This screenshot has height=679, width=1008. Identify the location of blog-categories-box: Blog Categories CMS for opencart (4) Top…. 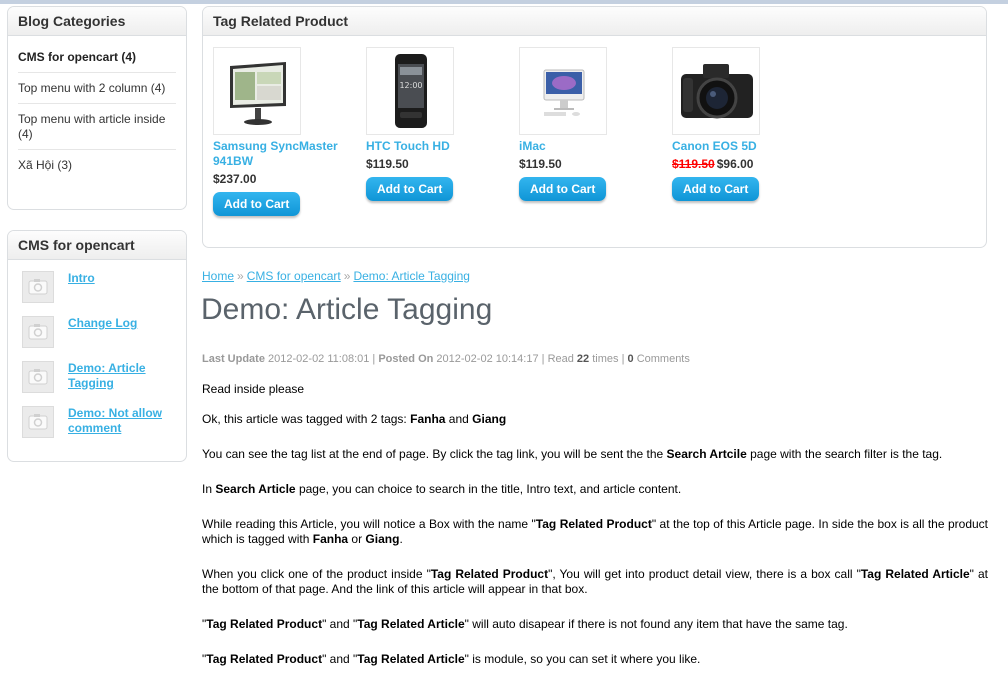
(97, 108).